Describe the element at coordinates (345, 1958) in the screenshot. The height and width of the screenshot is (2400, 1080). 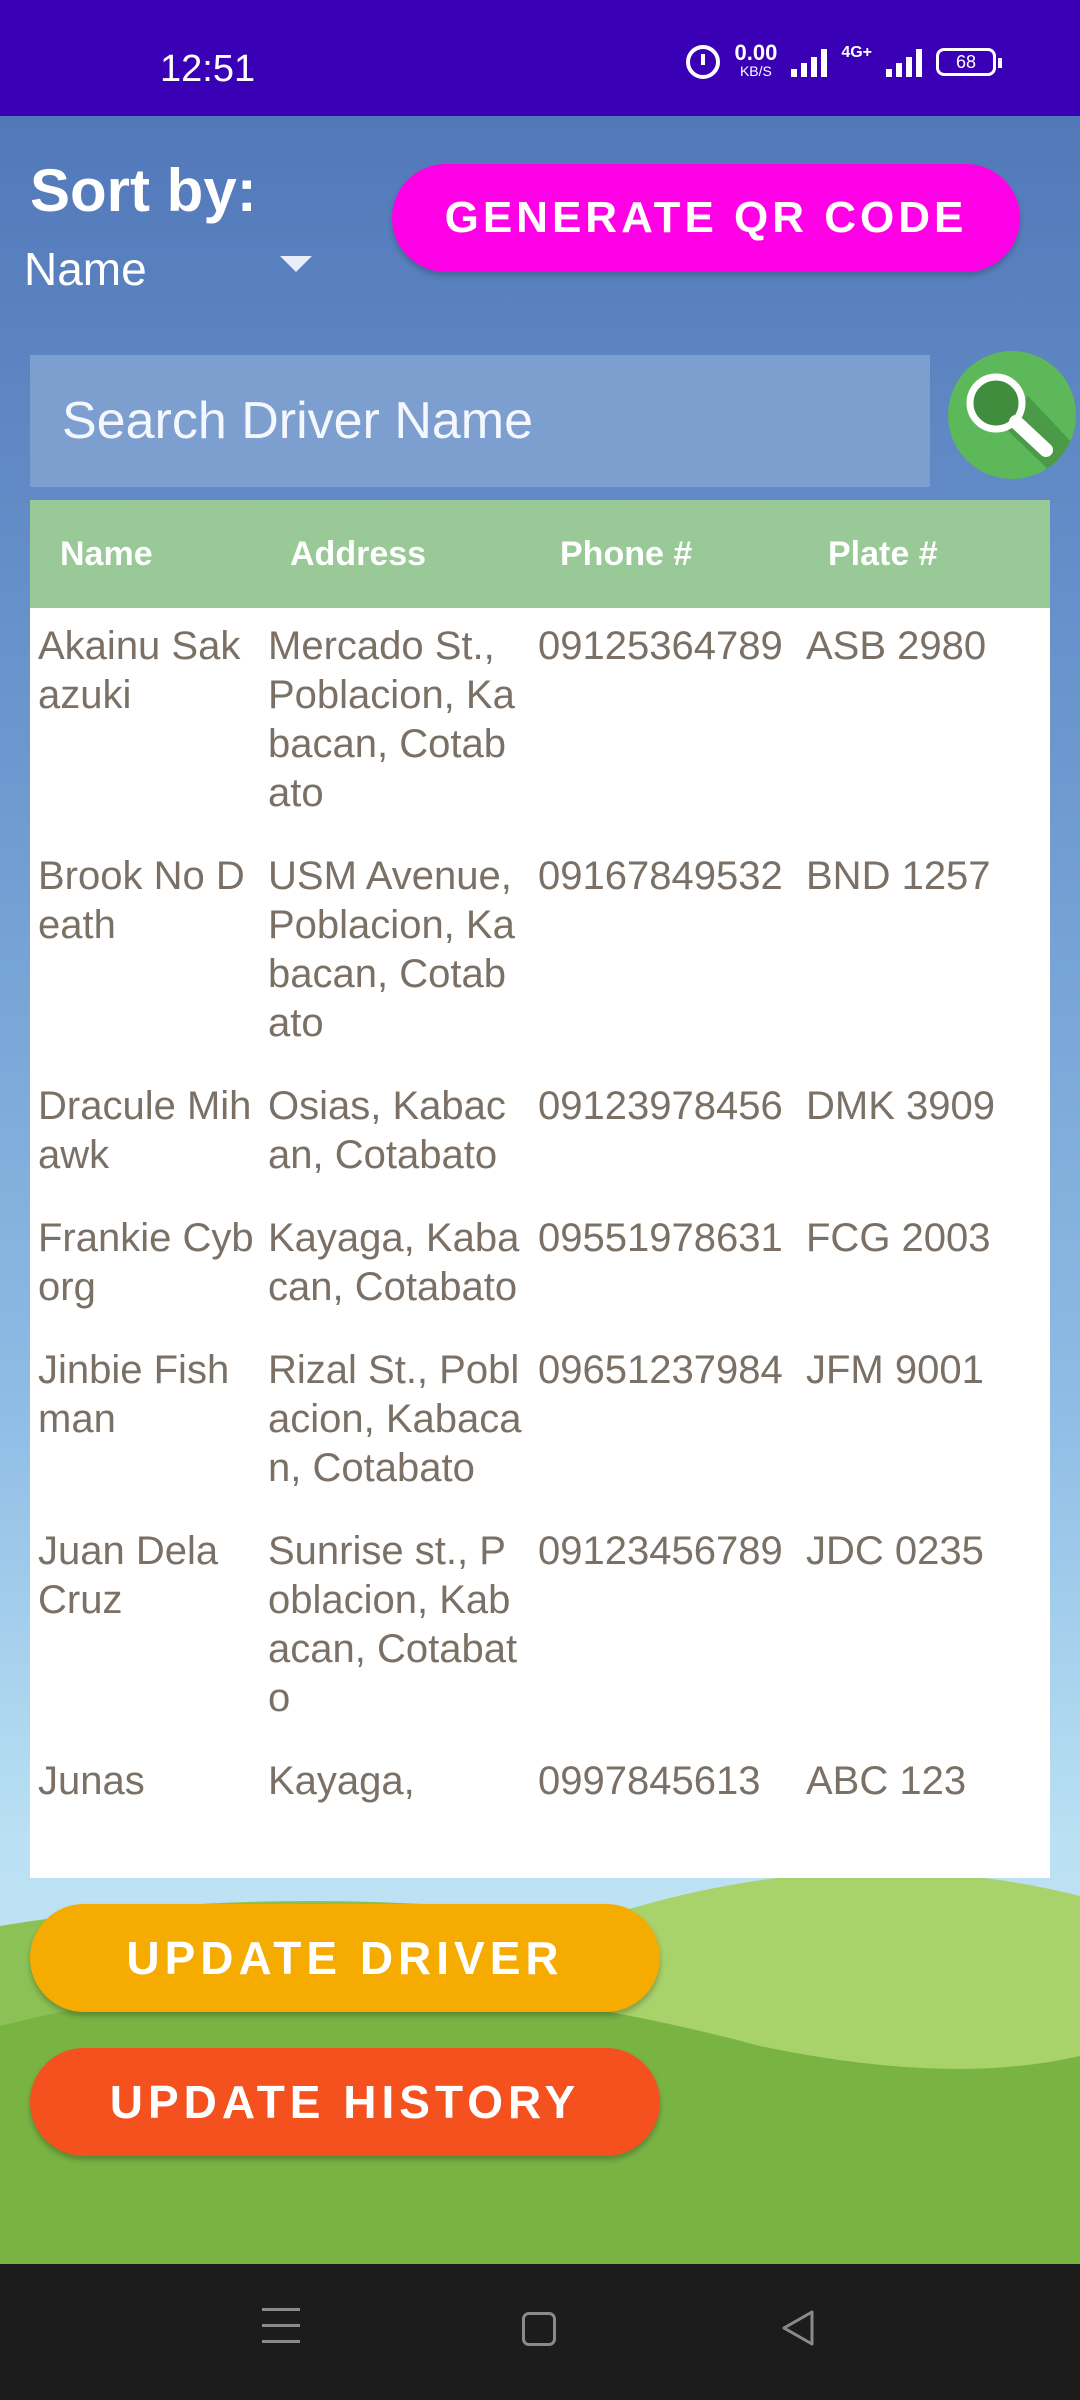
I see `update-driver-button: UPDATE DRIVER` at that location.